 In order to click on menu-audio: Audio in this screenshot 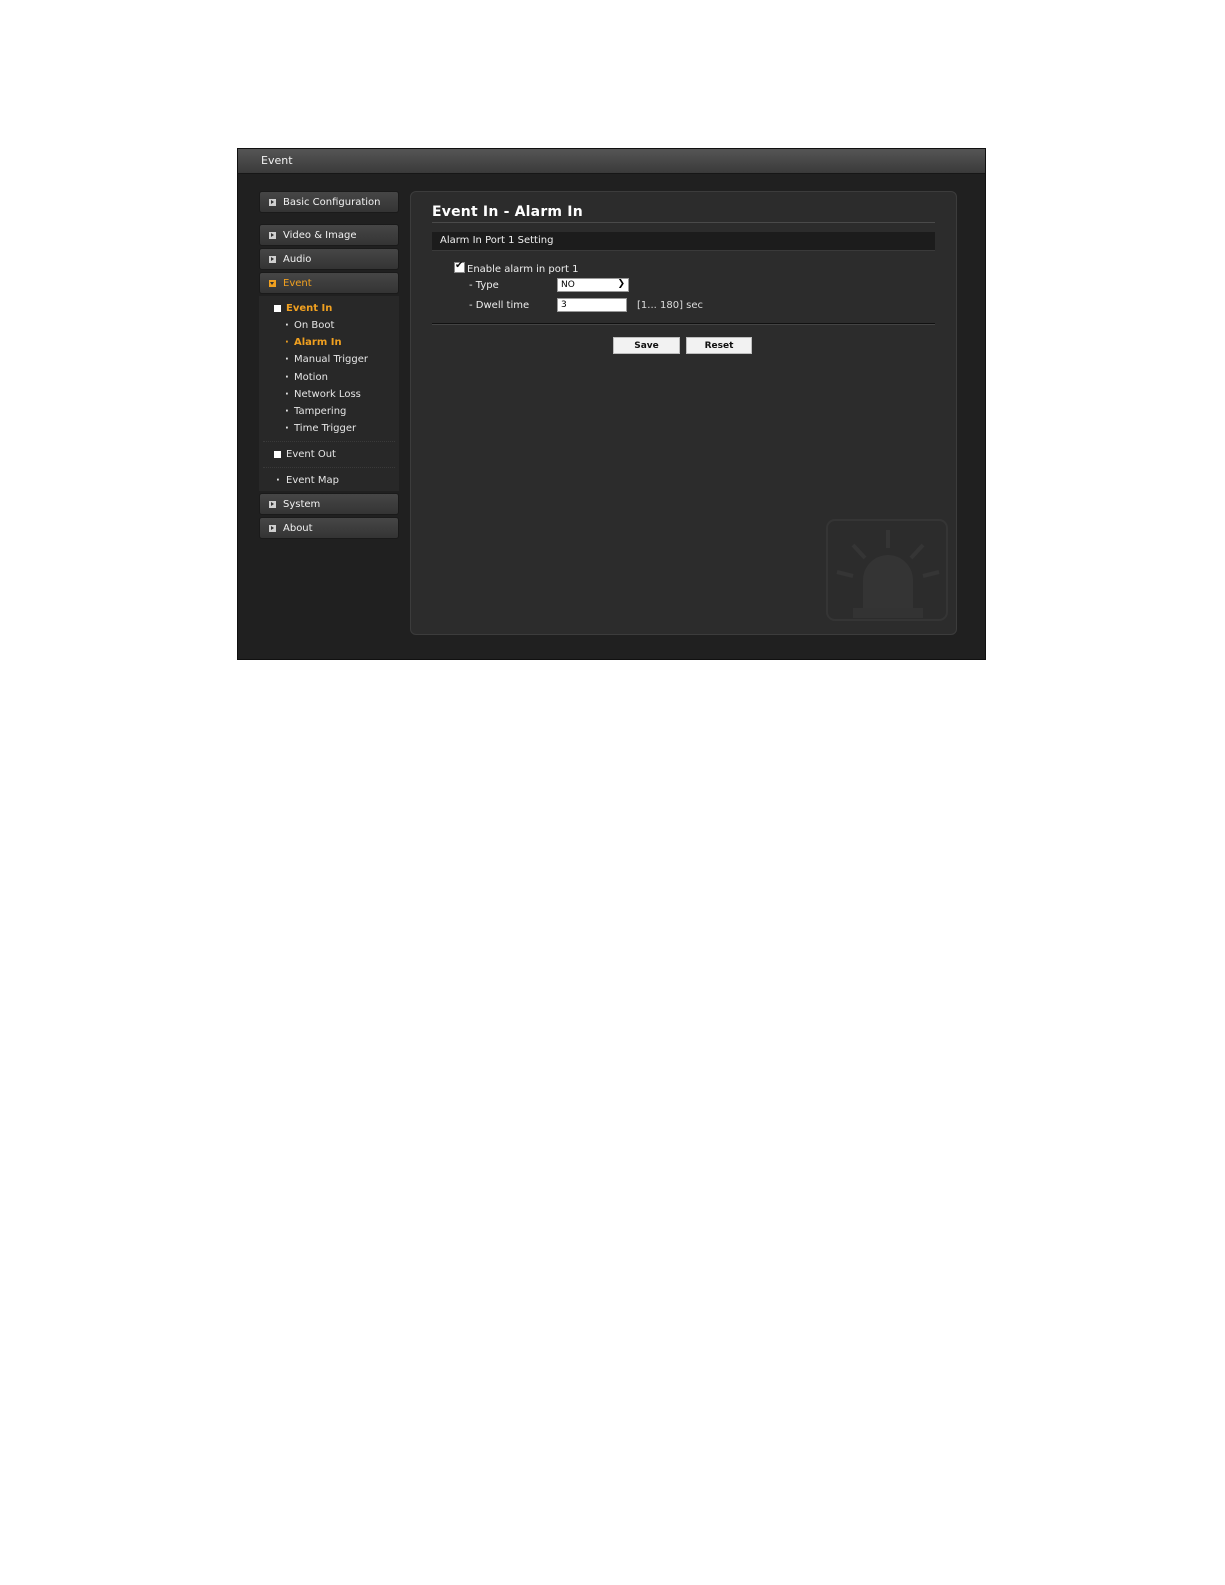, I will do `click(329, 259)`.